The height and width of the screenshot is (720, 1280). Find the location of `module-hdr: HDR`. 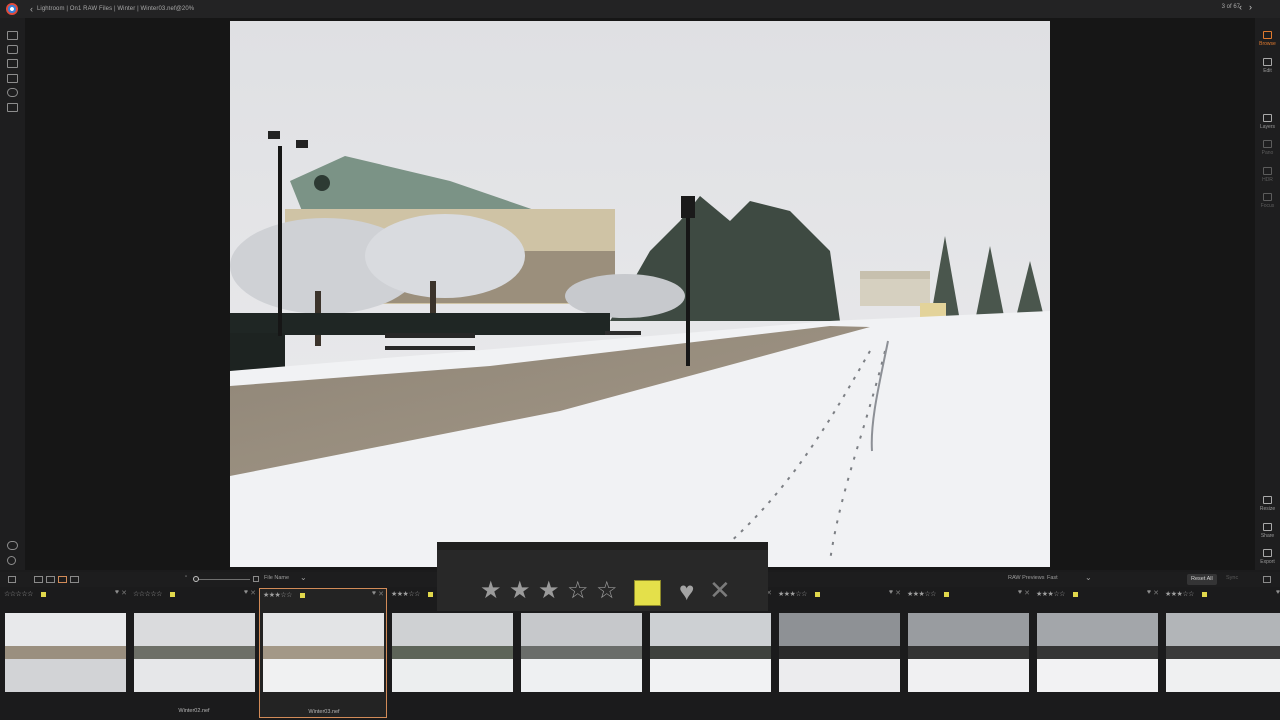

module-hdr: HDR is located at coordinates (1267, 175).